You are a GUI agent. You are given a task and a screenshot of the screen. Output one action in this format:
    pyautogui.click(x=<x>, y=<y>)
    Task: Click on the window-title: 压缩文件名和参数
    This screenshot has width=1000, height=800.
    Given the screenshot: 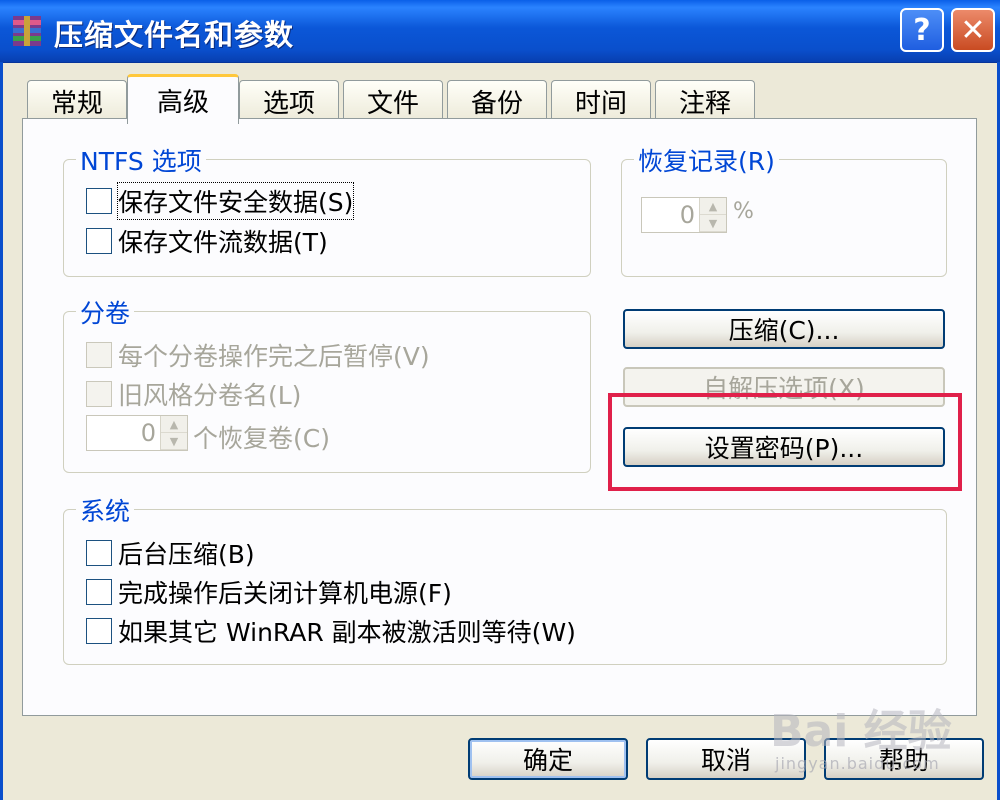 What is the action you would take?
    pyautogui.click(x=174, y=35)
    